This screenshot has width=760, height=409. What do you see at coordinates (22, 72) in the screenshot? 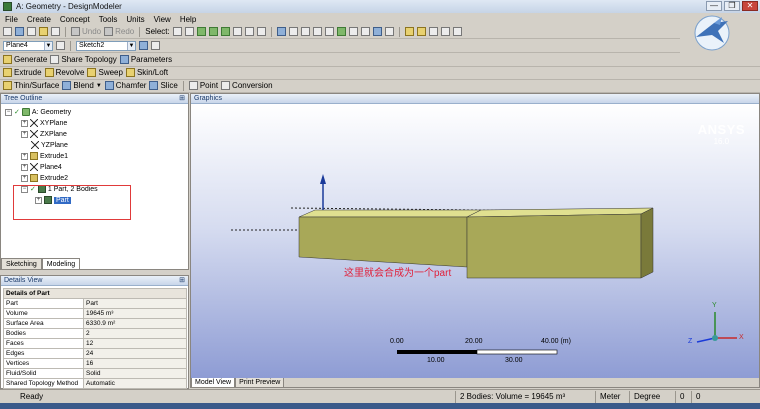
I see `extrude-button: Extrude` at bounding box center [22, 72].